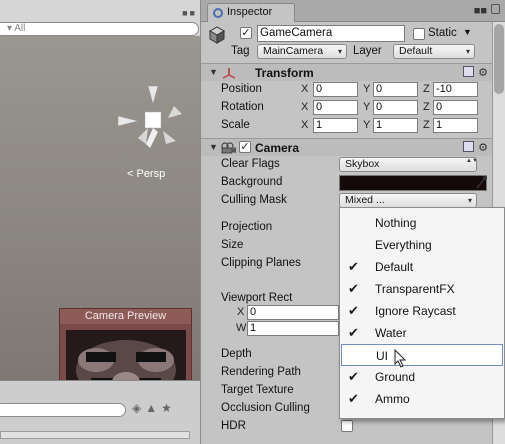  What do you see at coordinates (153, 121) in the screenshot?
I see `scene-orientation-gizmo-icon` at bounding box center [153, 121].